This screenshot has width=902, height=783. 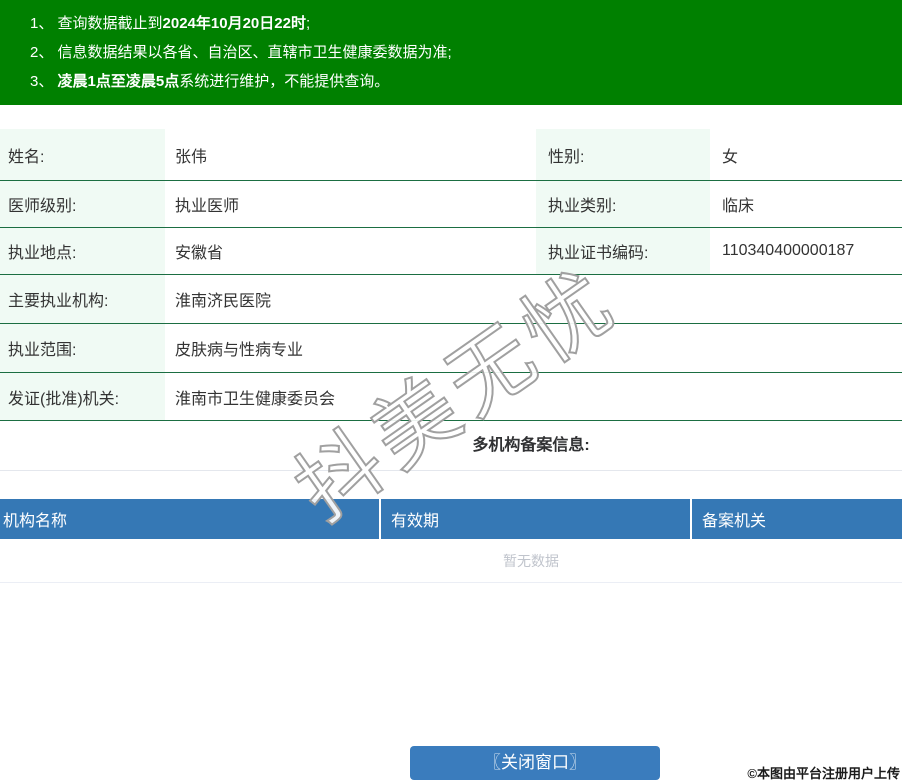 What do you see at coordinates (96, 23) in the screenshot?
I see `notice-1-text: 1、 查询数据截止到` at bounding box center [96, 23].